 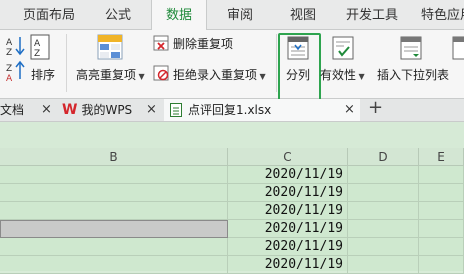 What do you see at coordinates (441, 157) in the screenshot?
I see `column-header-e: E` at bounding box center [441, 157].